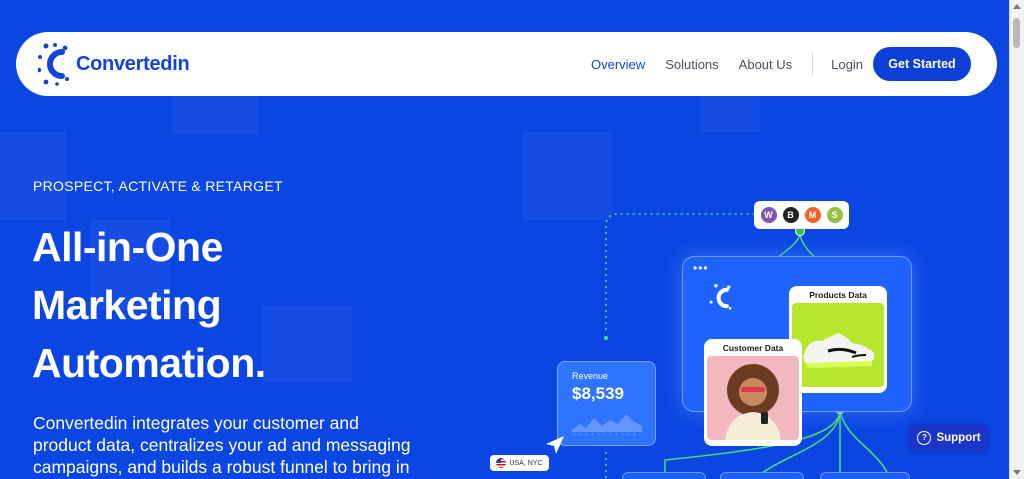 The height and width of the screenshot is (479, 1024). I want to click on vertical-scrollbar, so click(1016, 239).